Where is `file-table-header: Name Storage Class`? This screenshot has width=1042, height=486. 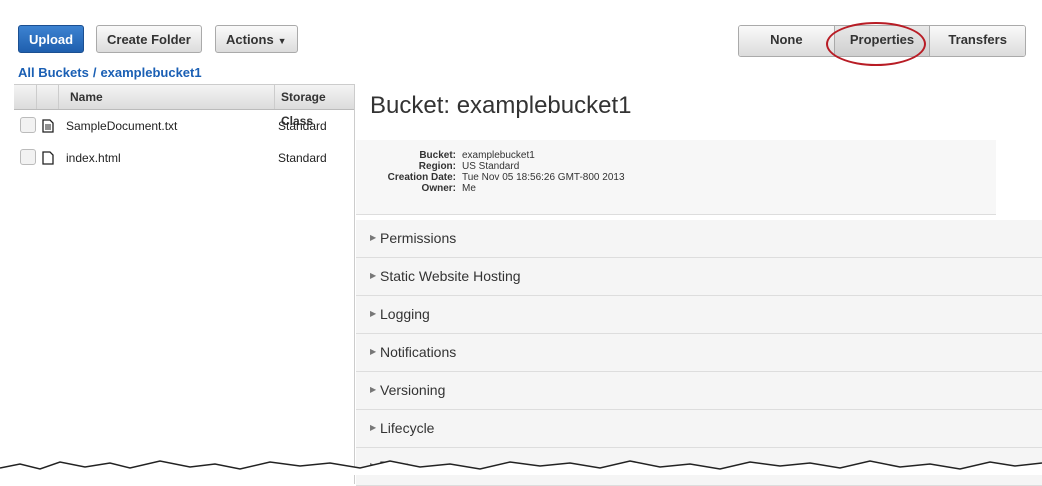
file-table-header: Name Storage Class is located at coordinates (184, 106).